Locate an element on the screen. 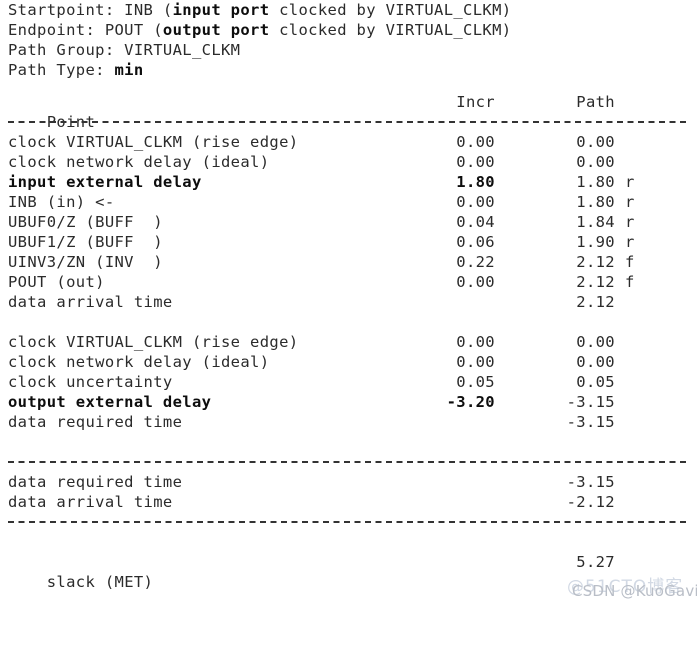 The width and height of the screenshot is (697, 652). path-group-prefix: Path Group: VIRTUAL_CLKM is located at coordinates (124, 50).